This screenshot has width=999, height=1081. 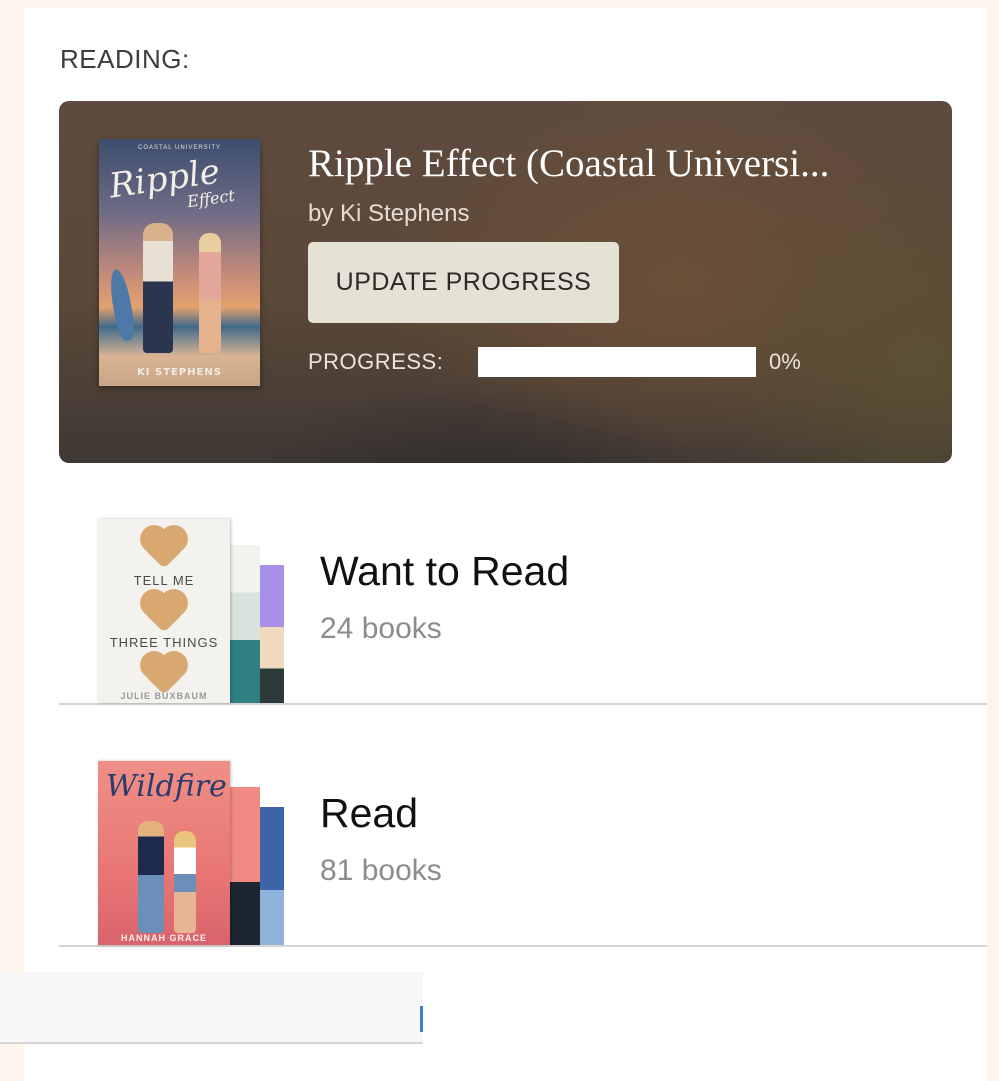 What do you see at coordinates (381, 870) in the screenshot?
I see `shelf-count: 81 books` at bounding box center [381, 870].